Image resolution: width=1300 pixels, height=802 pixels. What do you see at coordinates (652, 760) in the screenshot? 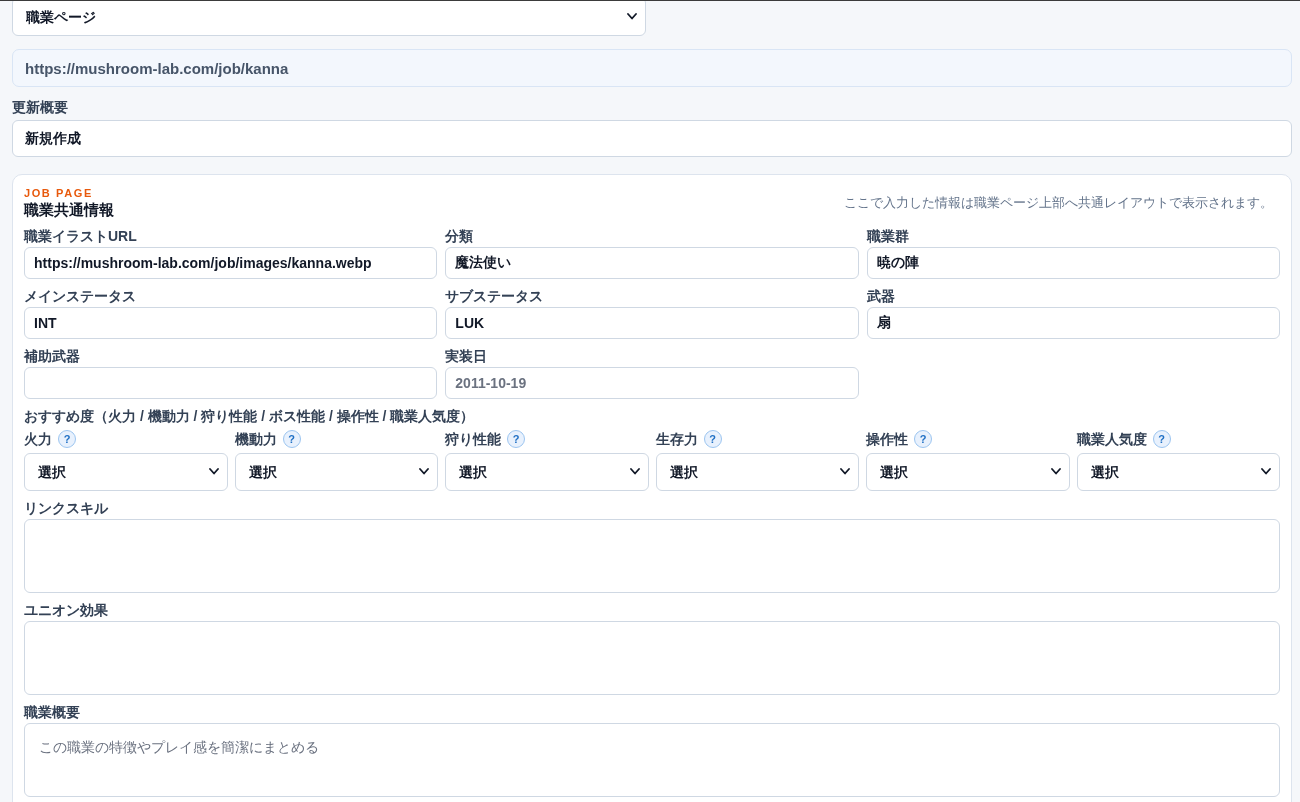
I see `text-area: この職業の特徴やプレイ感を簡潔にまとめる` at bounding box center [652, 760].